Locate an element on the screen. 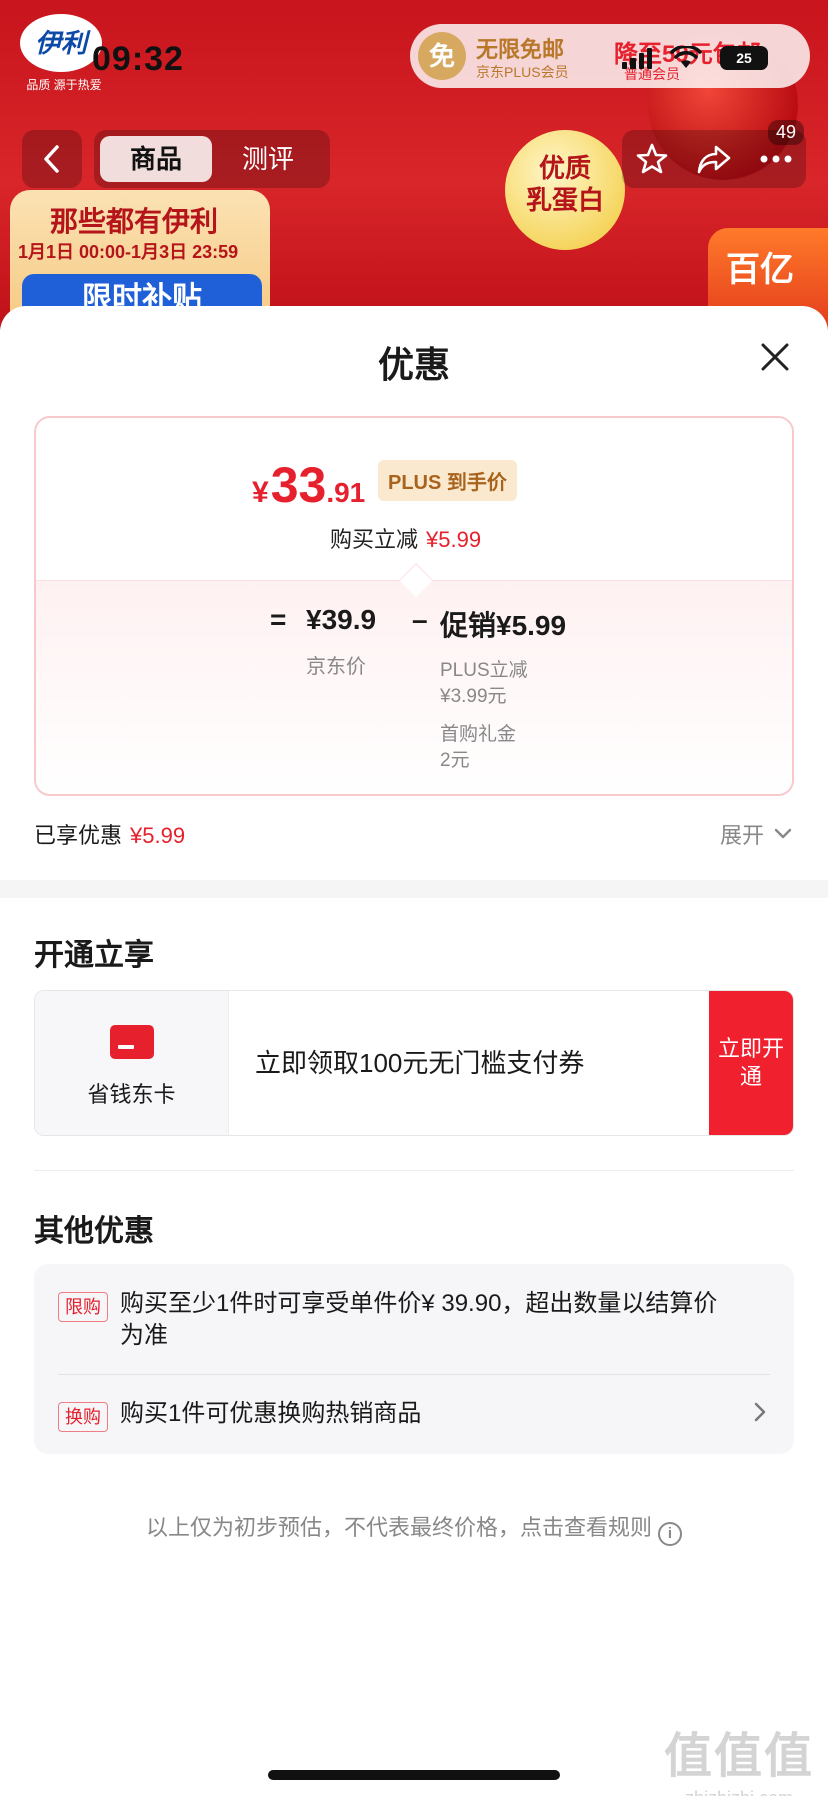 The width and height of the screenshot is (828, 1796). promo-item-first-purchase: 首购礼金 2元 is located at coordinates (478, 747).